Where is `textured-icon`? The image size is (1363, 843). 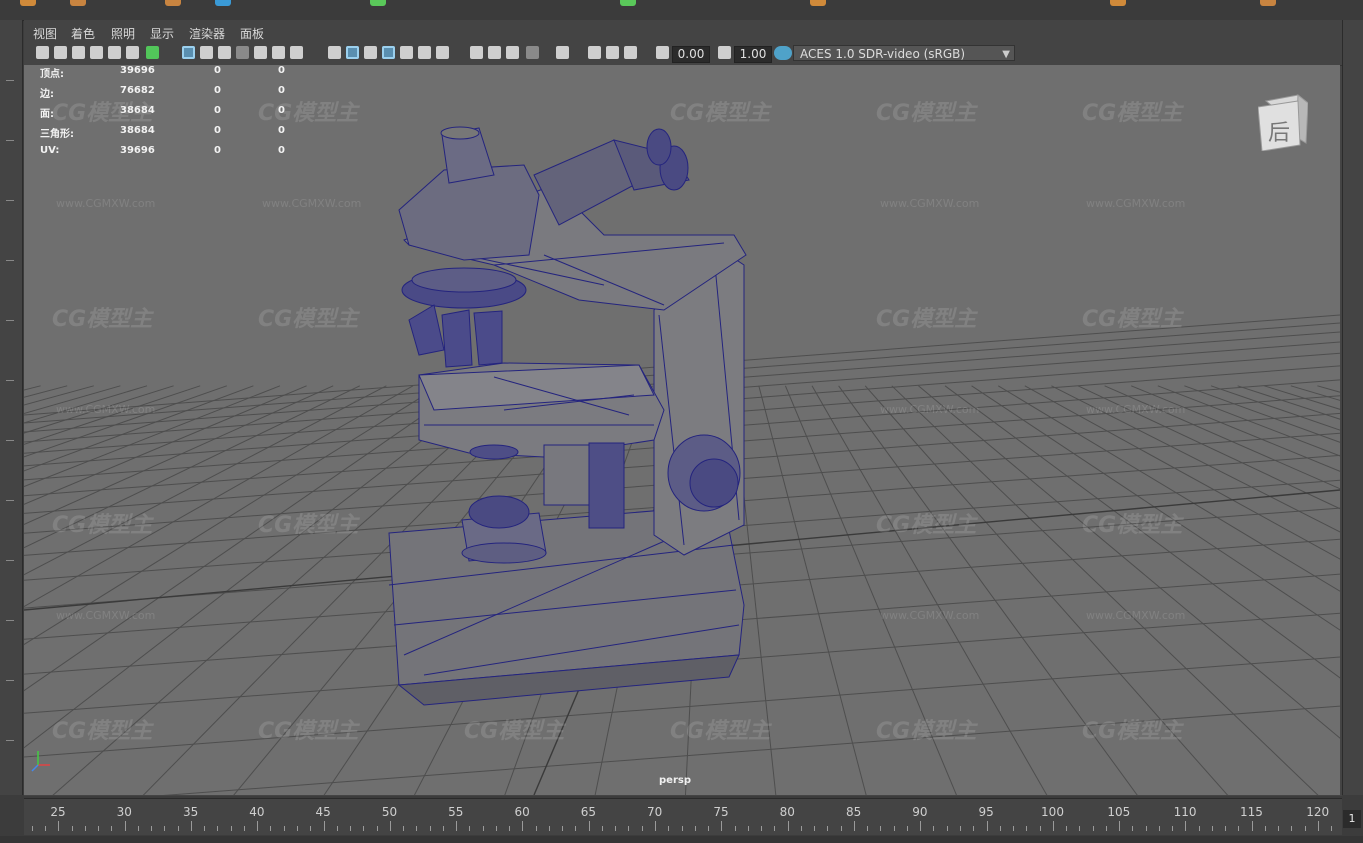 textured-icon is located at coordinates (406, 52).